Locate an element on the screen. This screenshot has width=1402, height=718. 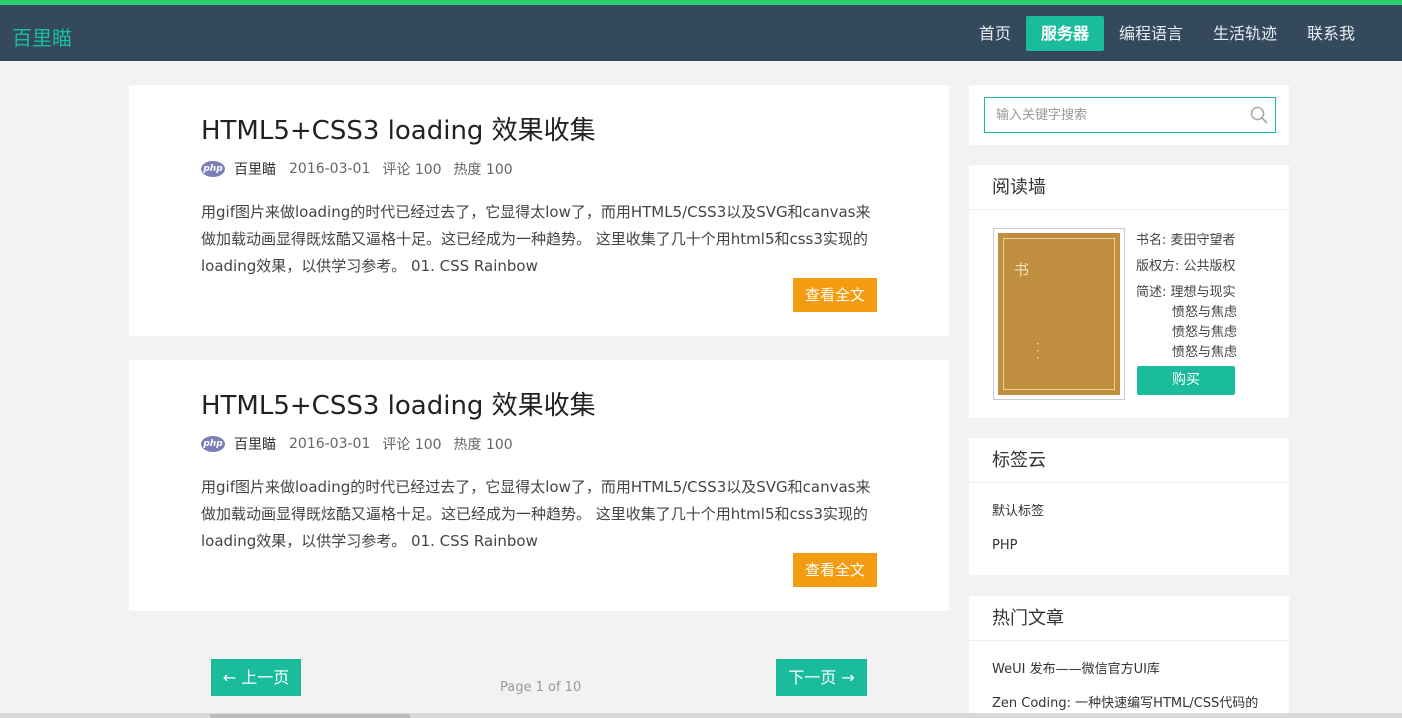
nav-item-home: 首页 is located at coordinates (995, 33).